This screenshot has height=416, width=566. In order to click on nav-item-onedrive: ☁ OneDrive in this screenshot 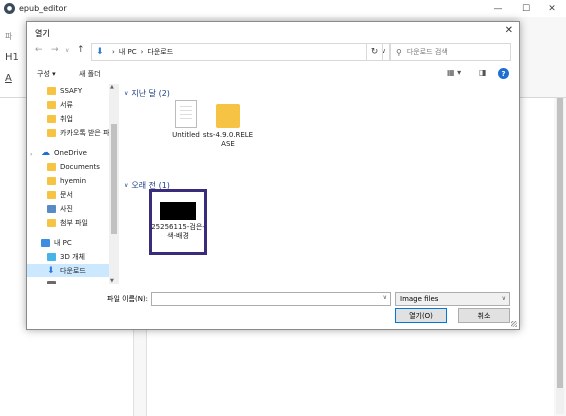, I will do `click(71, 152)`.